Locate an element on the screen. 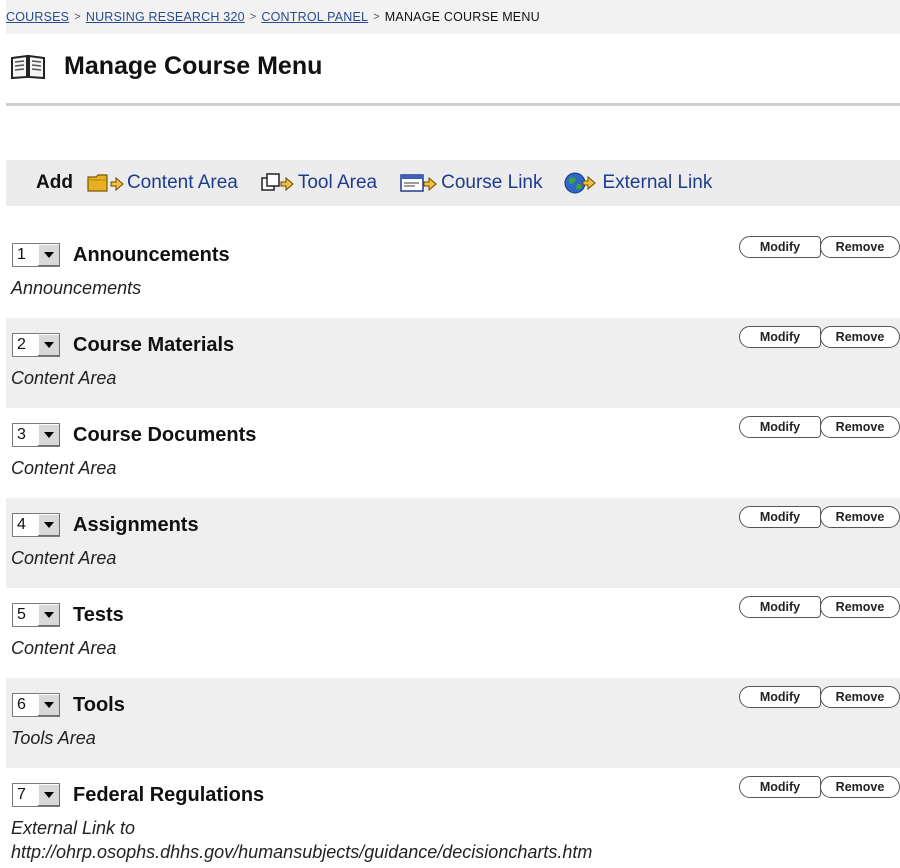 The height and width of the screenshot is (868, 900). menu-item-name: Course Materials is located at coordinates (154, 345).